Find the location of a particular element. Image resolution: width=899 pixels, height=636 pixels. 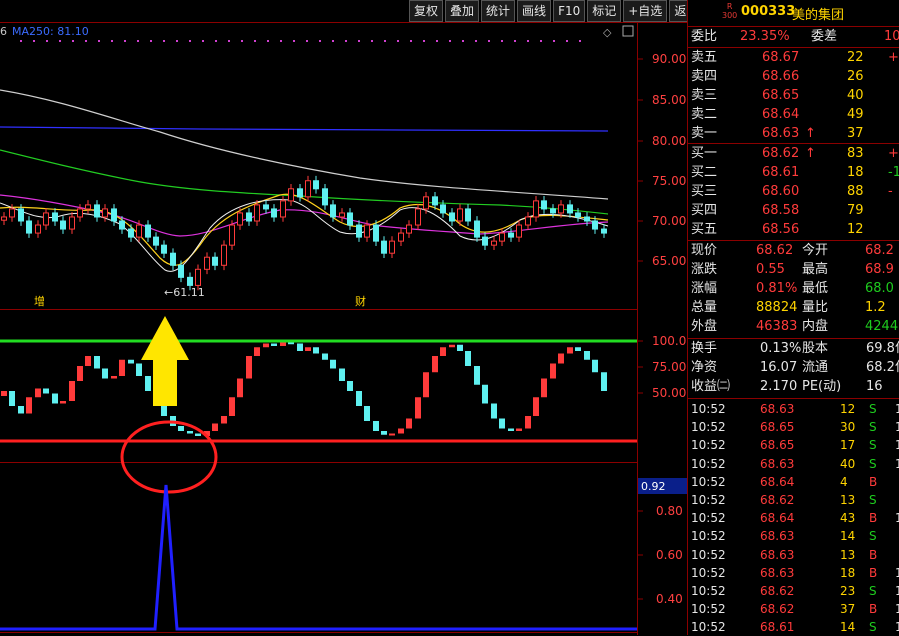

oscillator-bars is located at coordinates (304, 389).